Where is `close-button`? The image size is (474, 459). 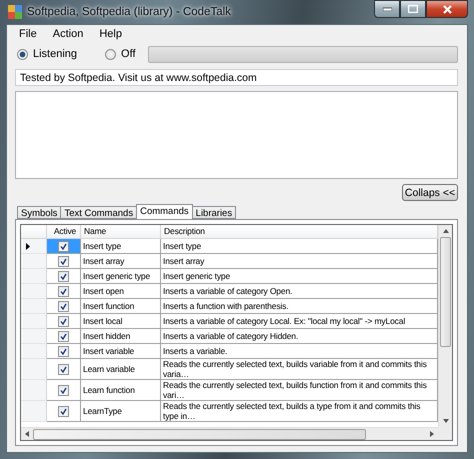
close-button is located at coordinates (447, 9).